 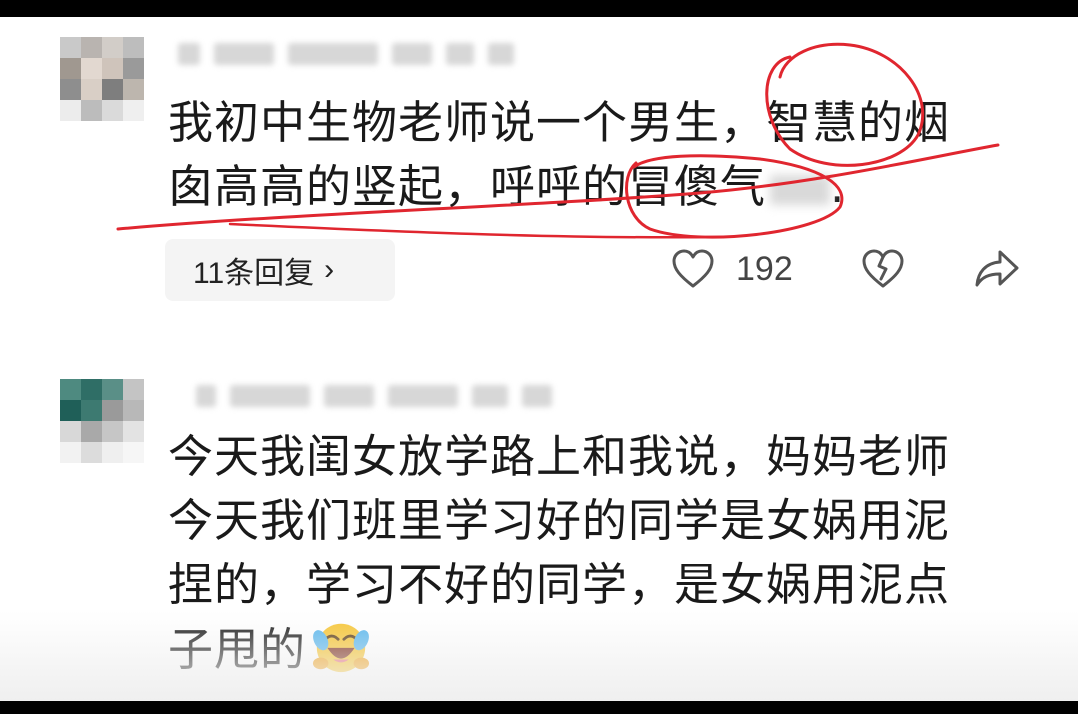 What do you see at coordinates (693, 268) in the screenshot?
I see `heart-icon` at bounding box center [693, 268].